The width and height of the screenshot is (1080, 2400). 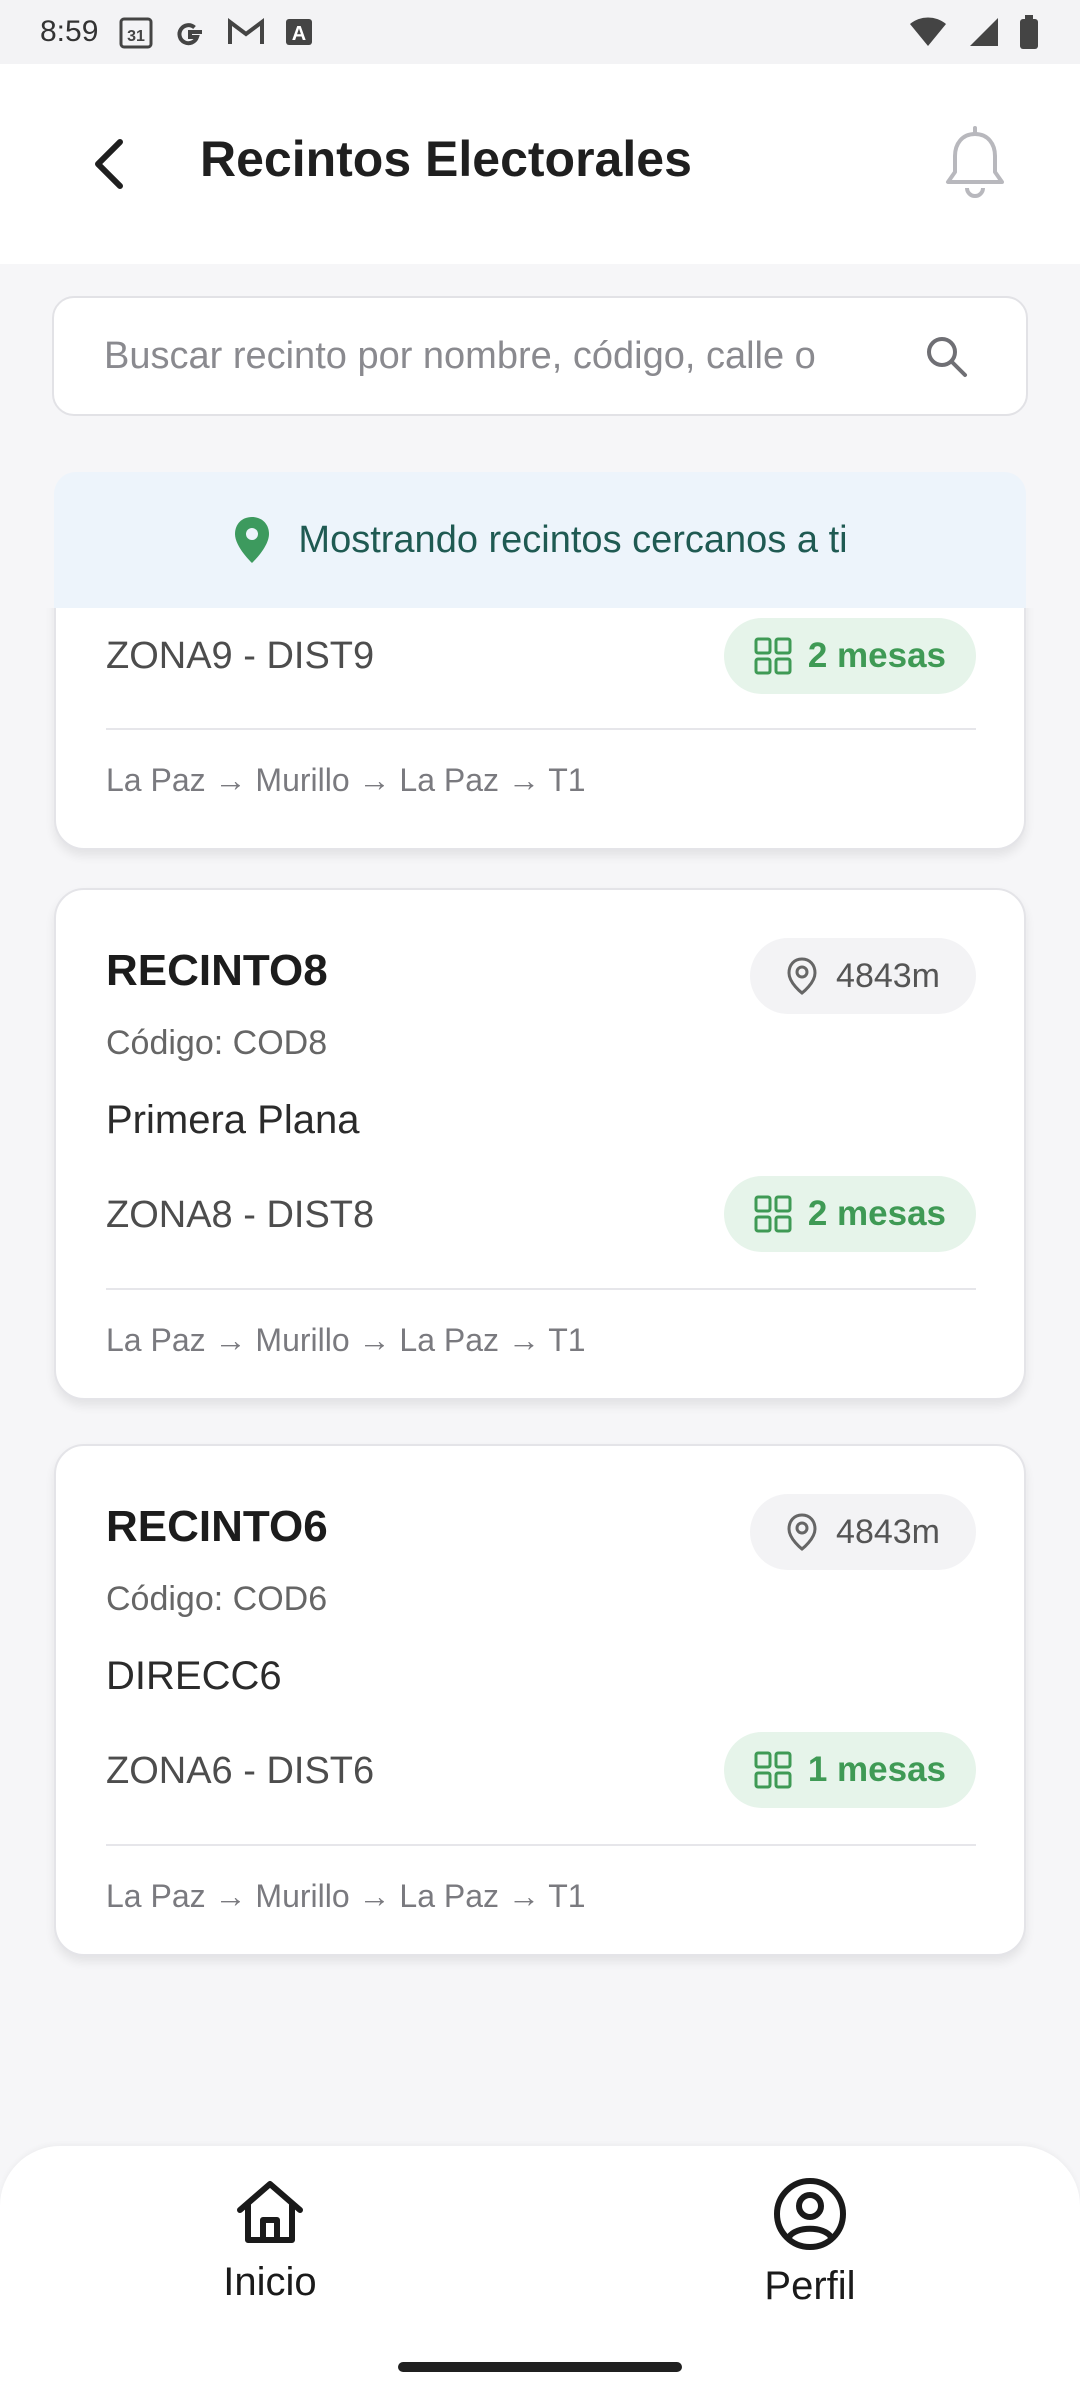 I want to click on app-bar: Recintos Electorales, so click(x=540, y=164).